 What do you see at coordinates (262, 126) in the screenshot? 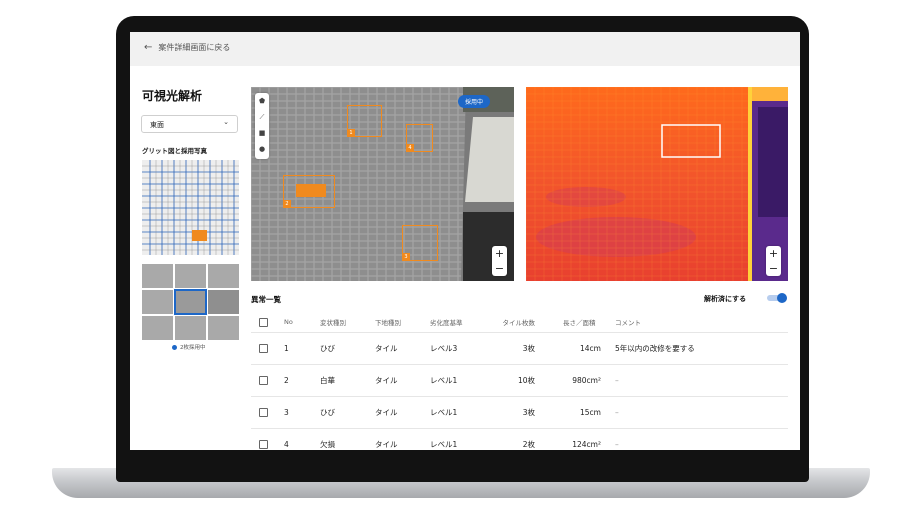
I see `drawing-toolbar: ⬟ ⟋ ■ ●` at bounding box center [262, 126].